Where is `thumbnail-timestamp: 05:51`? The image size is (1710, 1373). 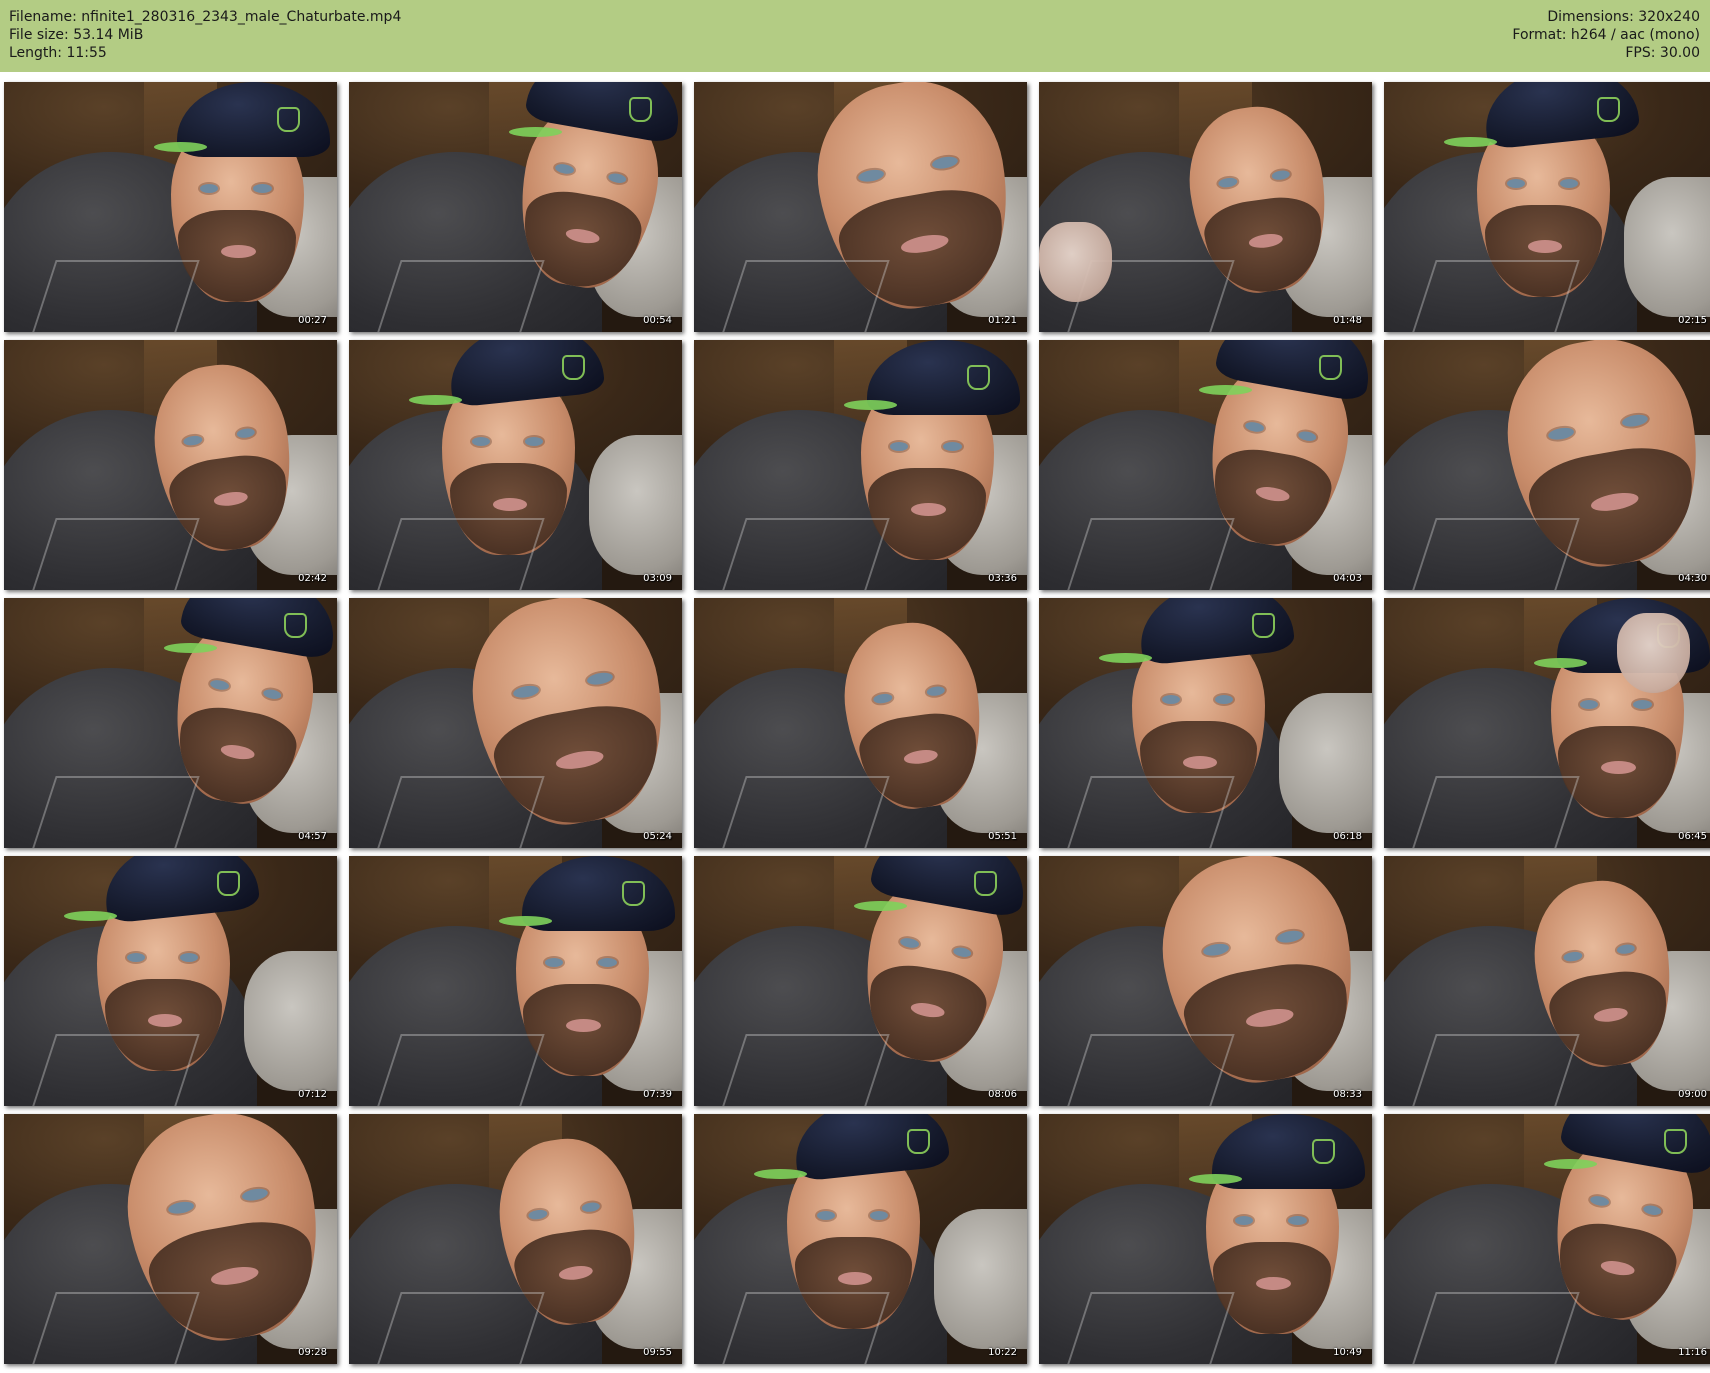 thumbnail-timestamp: 05:51 is located at coordinates (1002, 836).